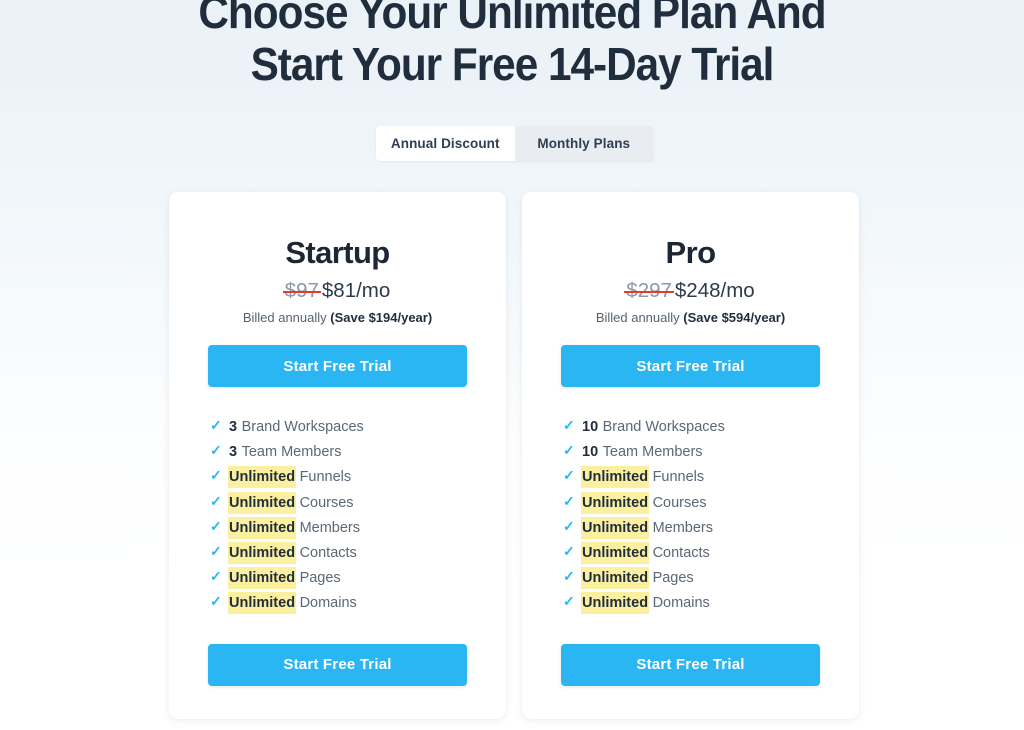 Image resolution: width=1024 pixels, height=730 pixels. I want to click on plan-billing-note: Billed annually (Save $594/year), so click(690, 317).